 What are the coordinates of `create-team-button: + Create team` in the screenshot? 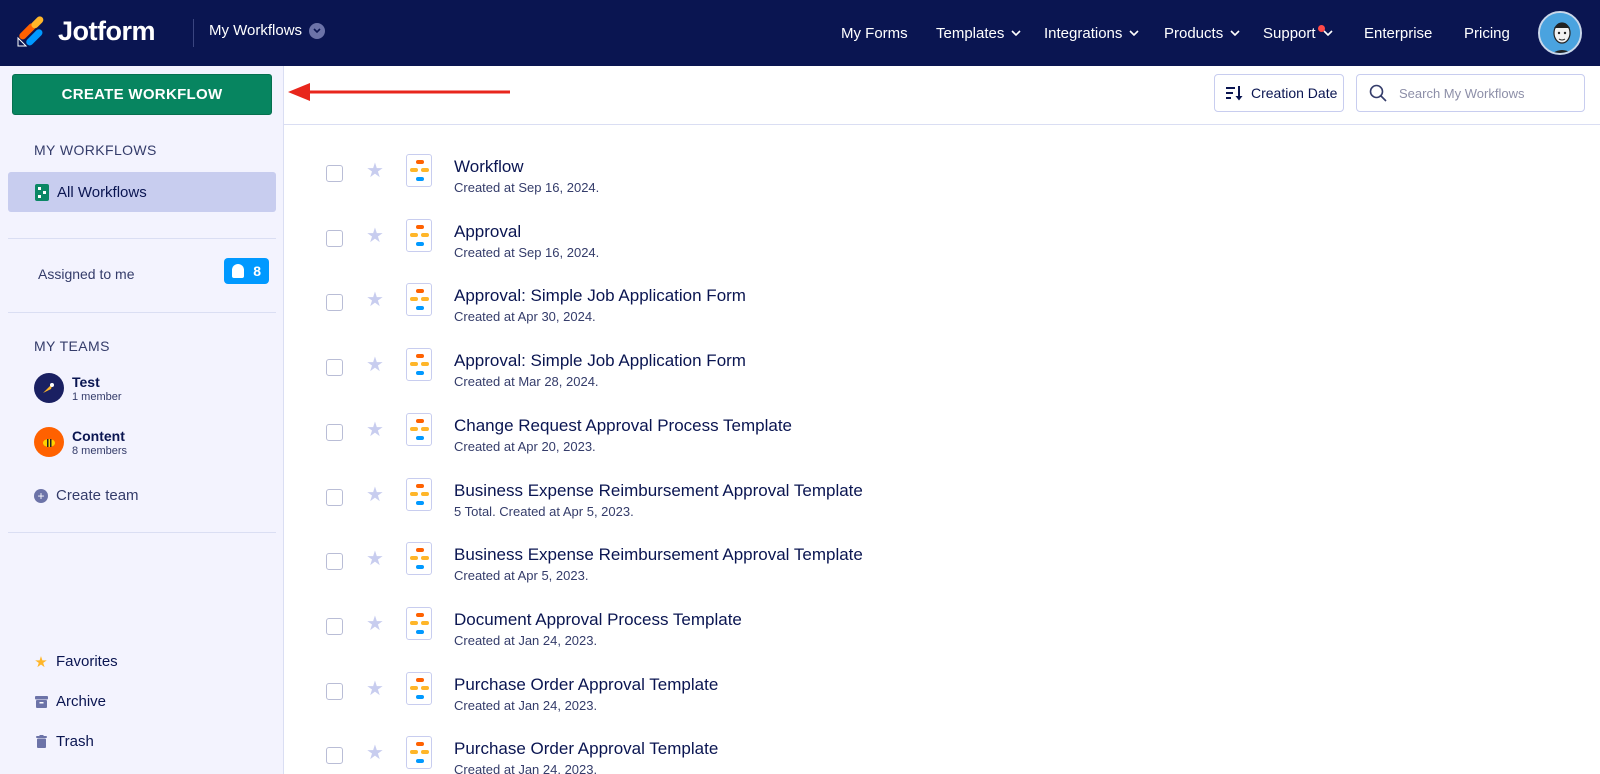 It's located at (86, 495).